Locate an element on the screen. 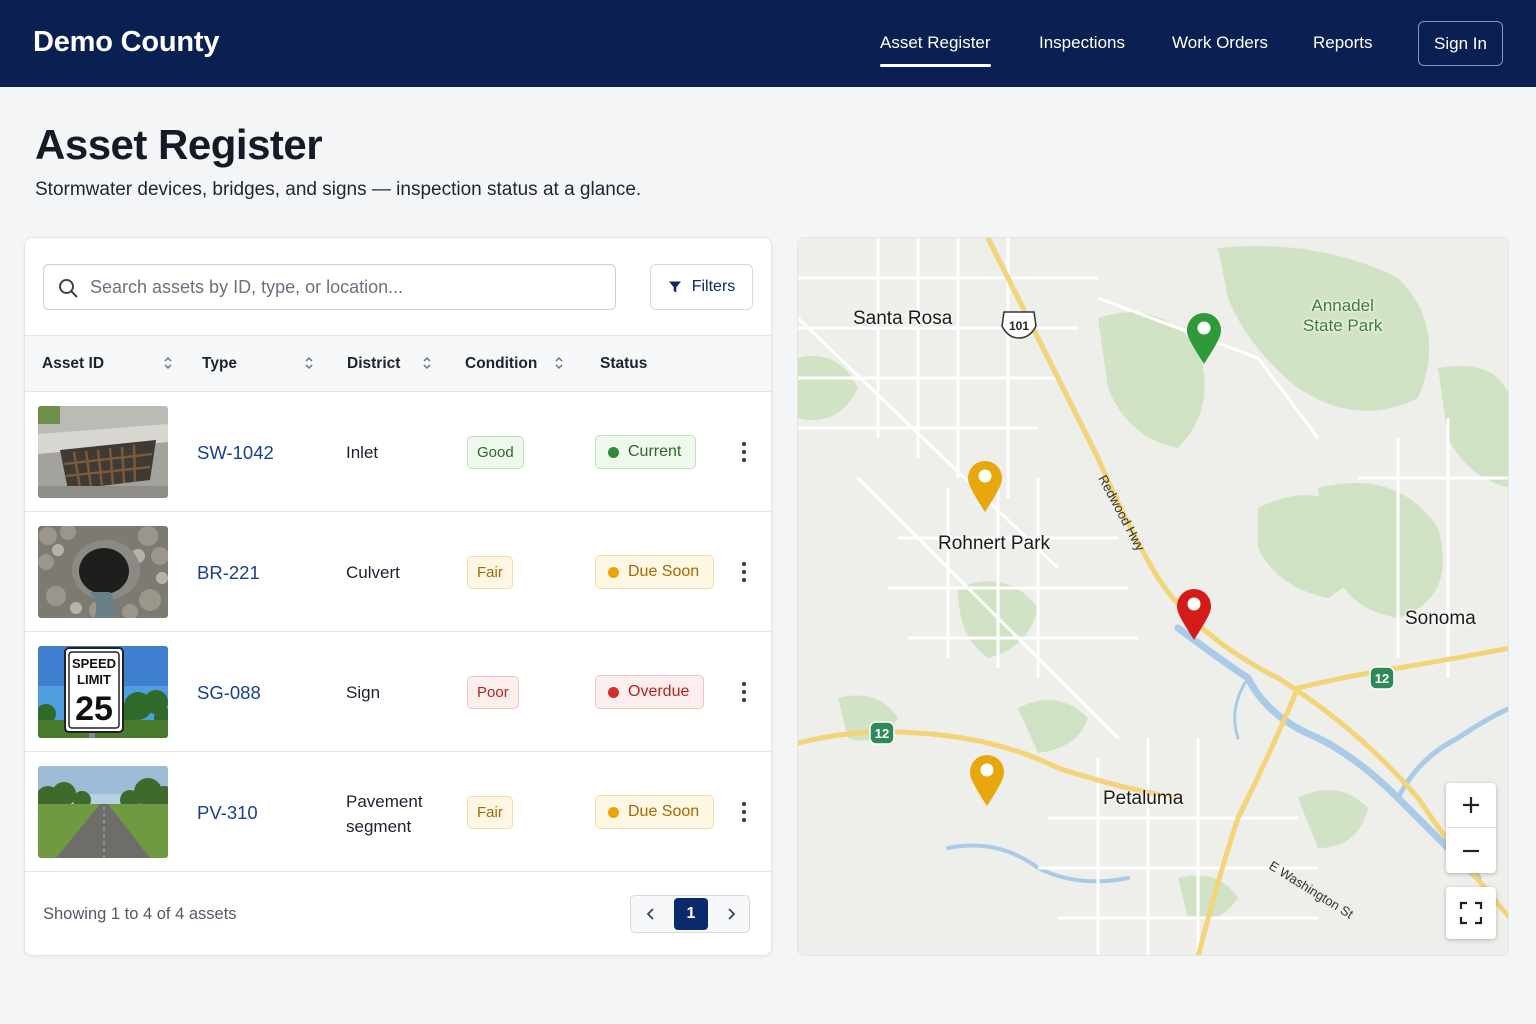 Image resolution: width=1536 pixels, height=1024 pixels. filter-icon is located at coordinates (674, 287).